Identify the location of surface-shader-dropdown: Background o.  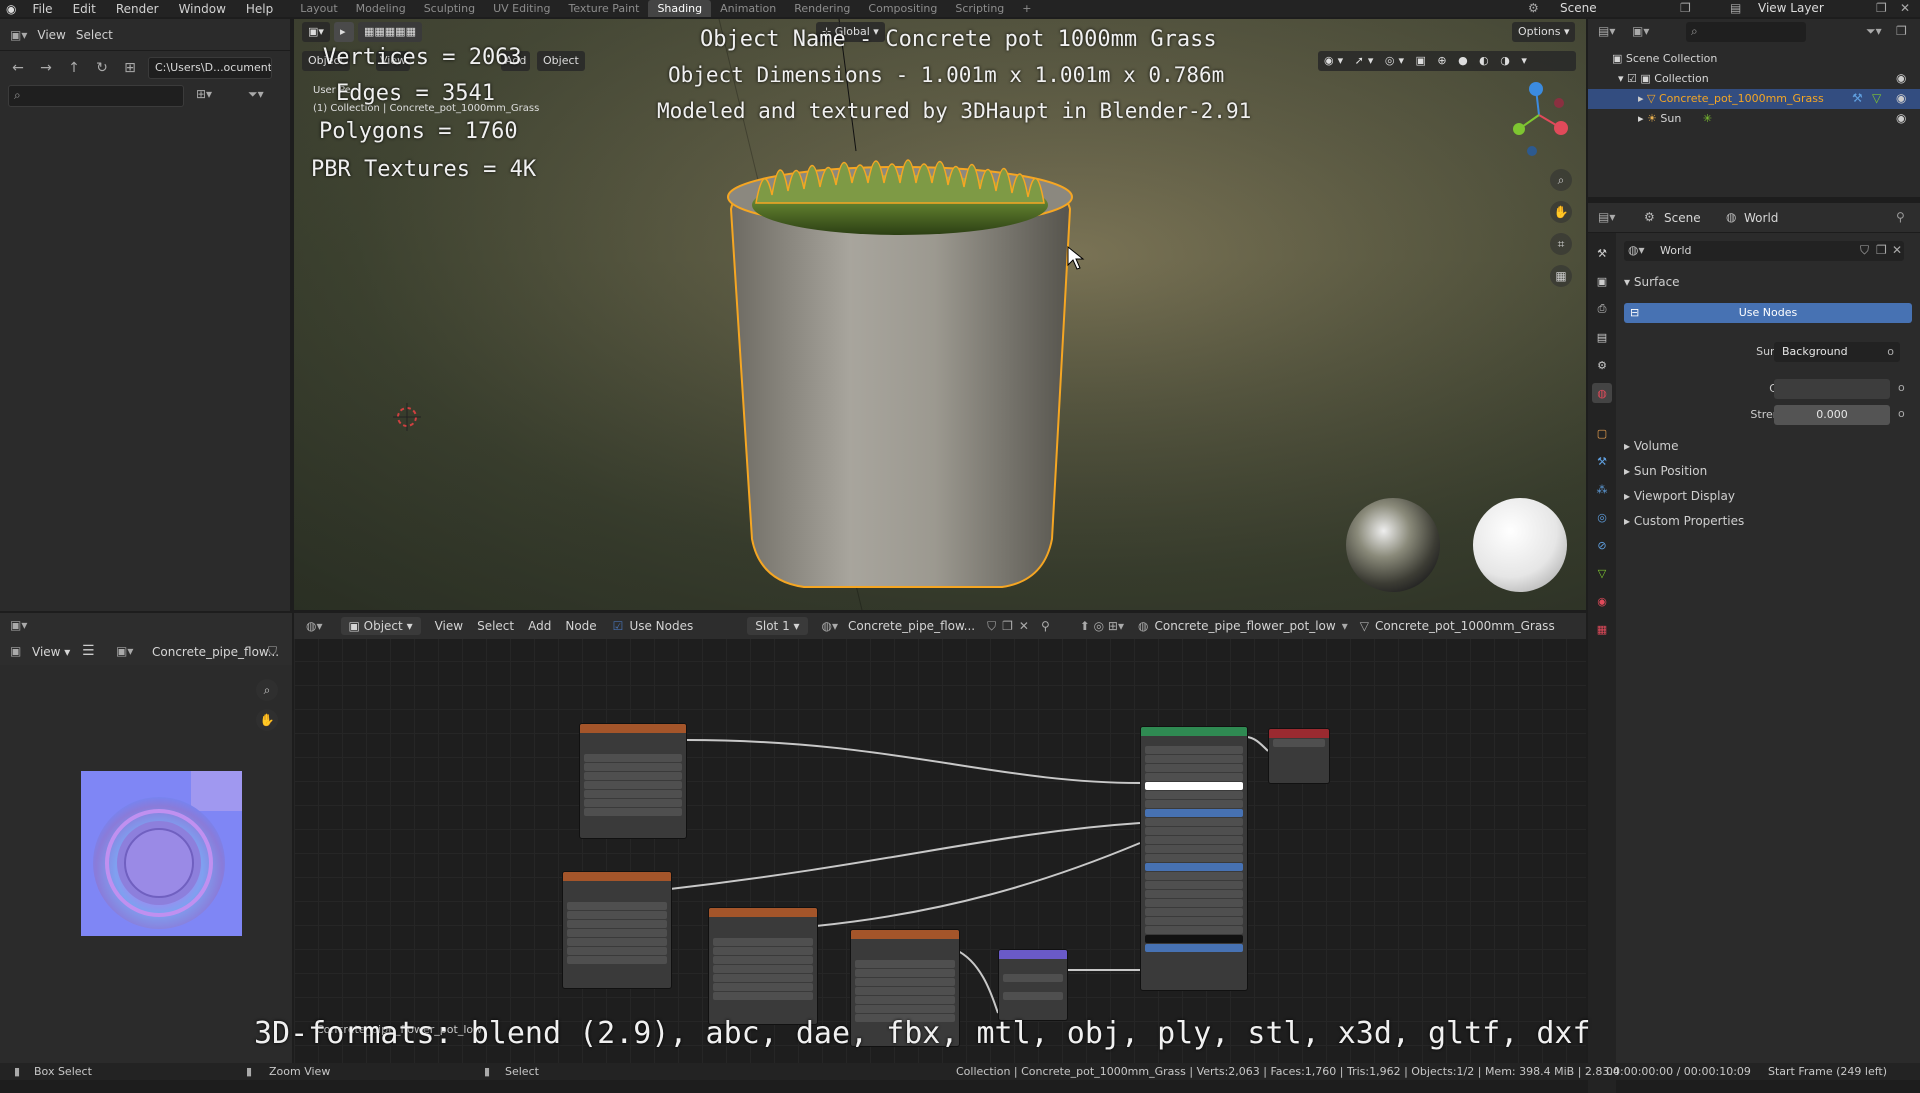
(1837, 352).